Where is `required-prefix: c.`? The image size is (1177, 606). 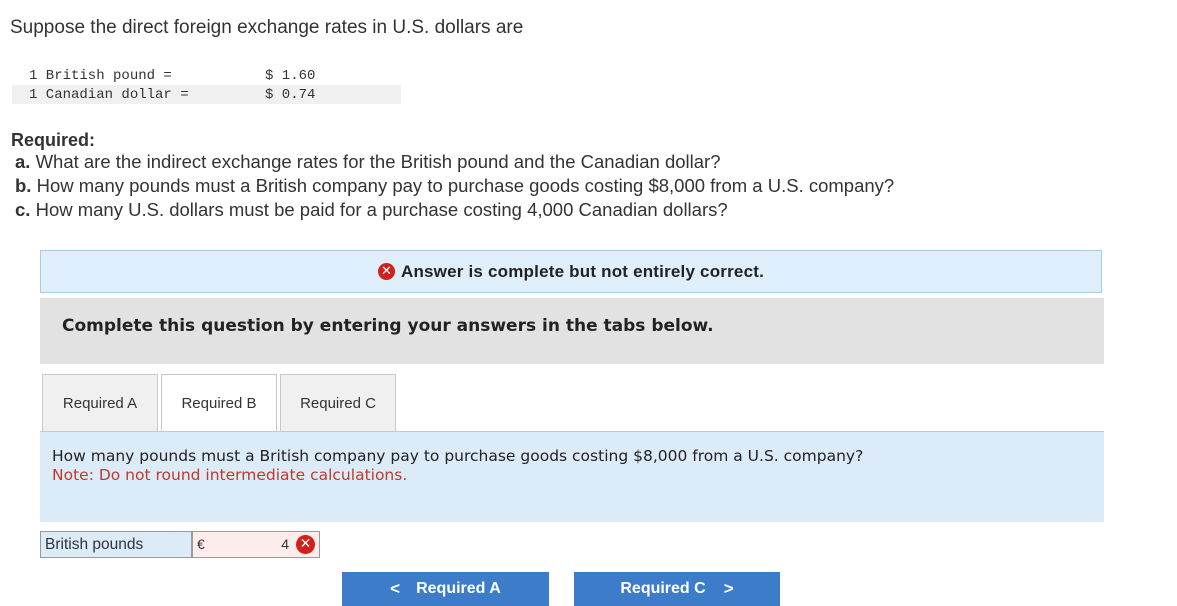 required-prefix: c. is located at coordinates (23, 209).